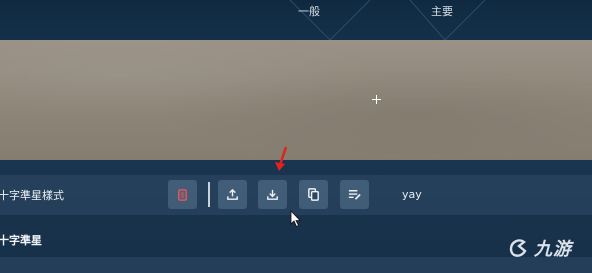 This screenshot has width=592, height=273. I want to click on watermark-logo-icon, so click(518, 248).